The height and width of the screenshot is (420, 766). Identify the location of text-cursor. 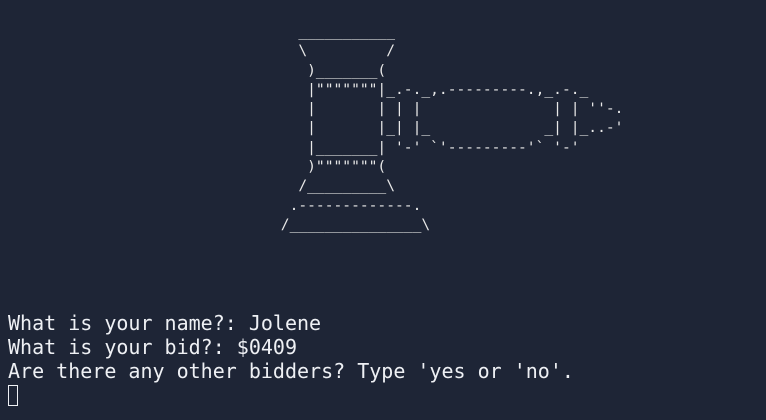
(13, 395).